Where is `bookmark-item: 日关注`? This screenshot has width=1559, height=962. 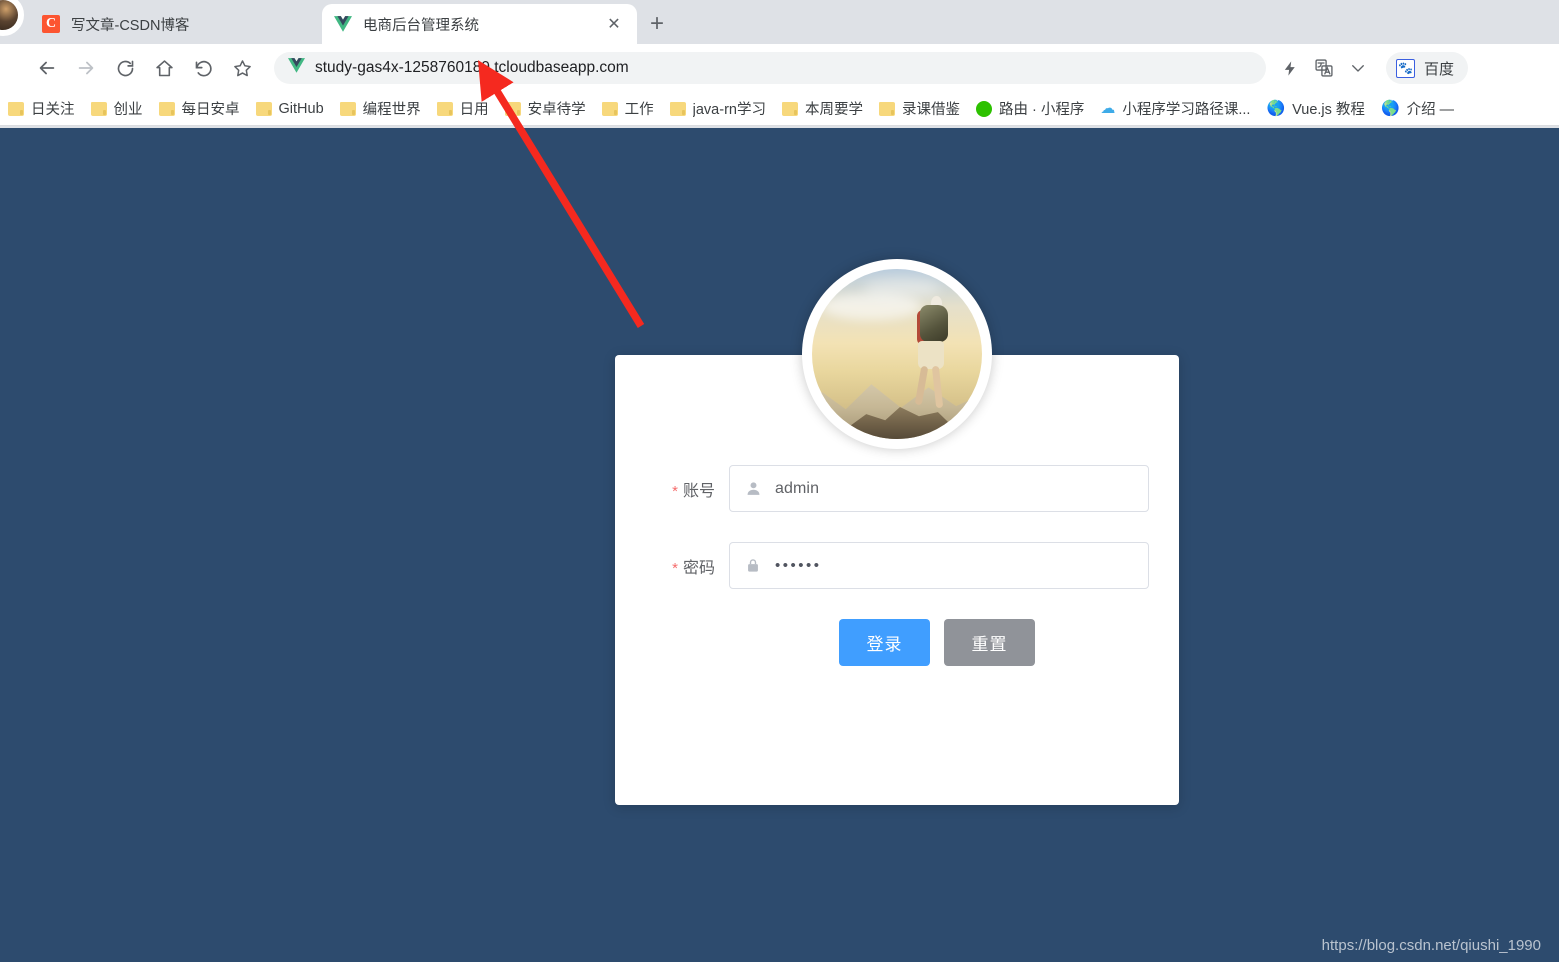 bookmark-item: 日关注 is located at coordinates (41, 109).